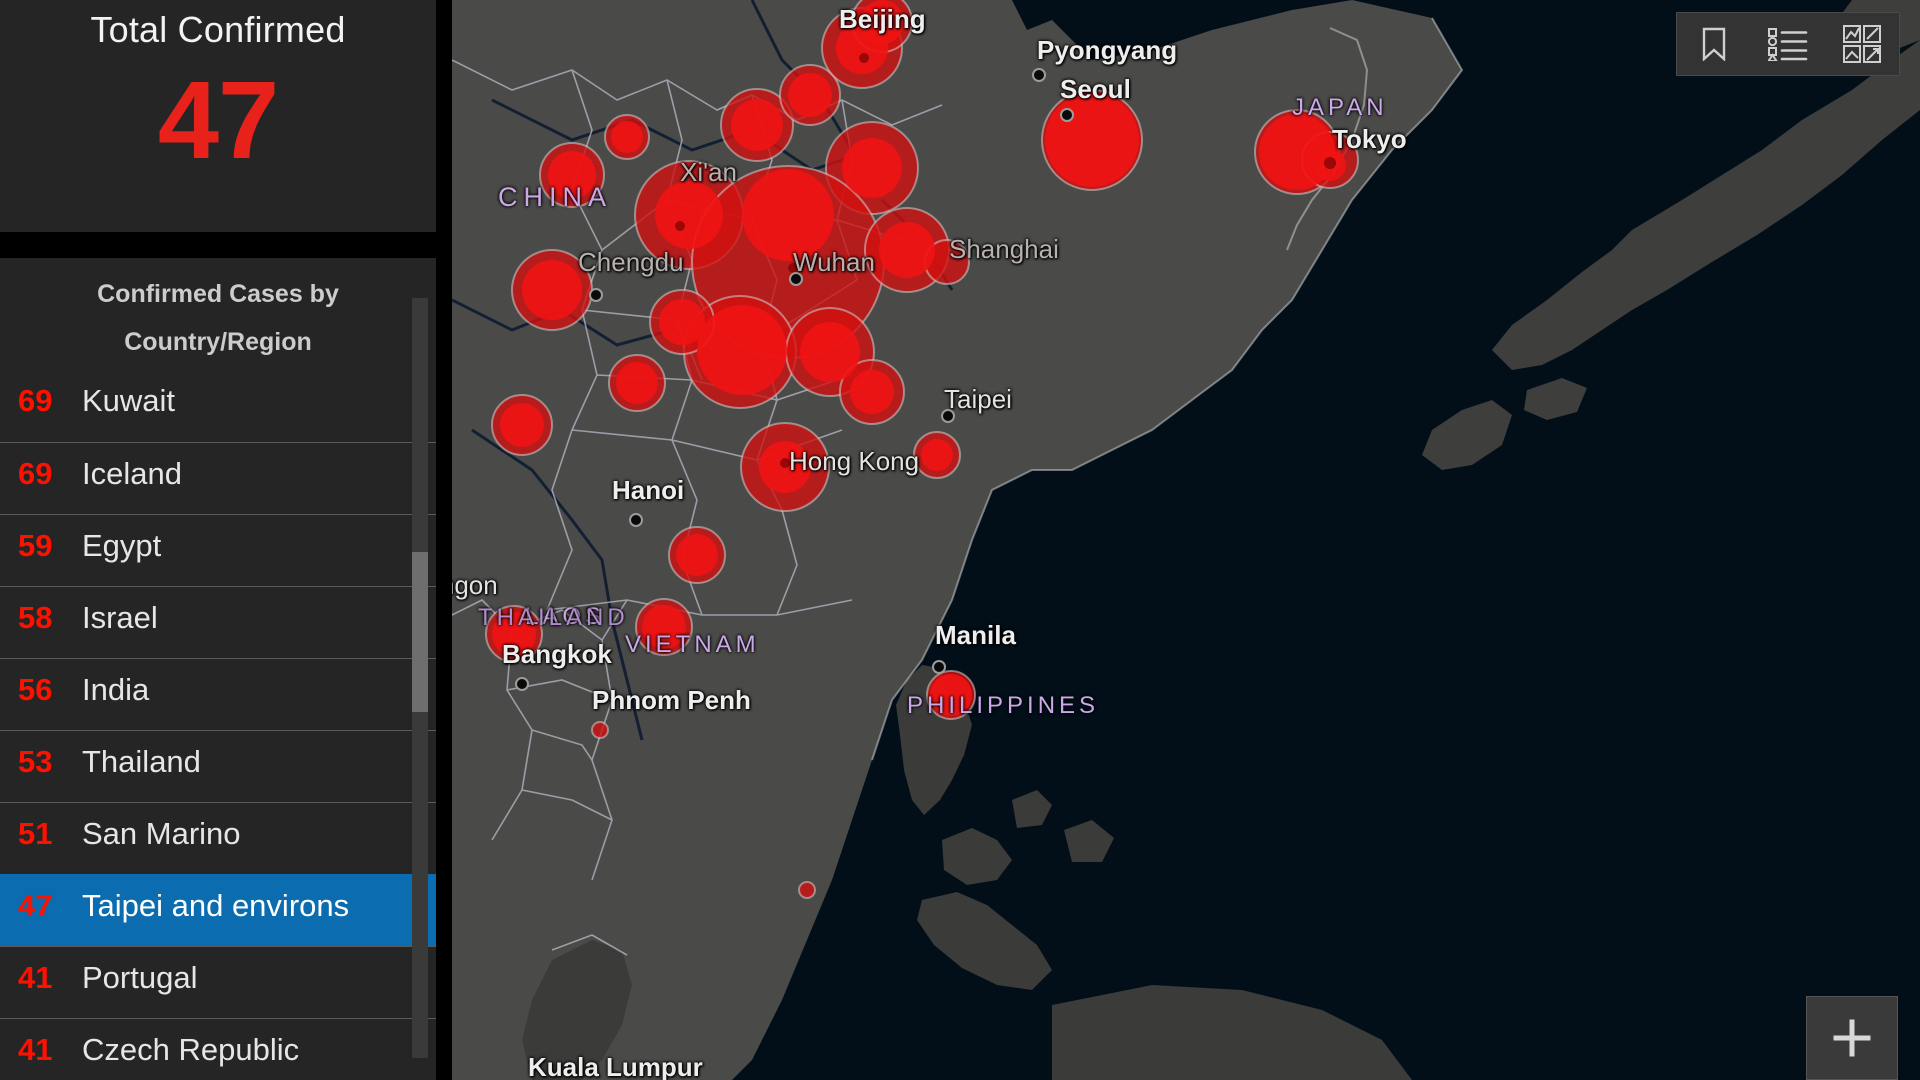 This screenshot has height=1080, width=1920. Describe the element at coordinates (218, 29) in the screenshot. I see `total-confirmed-title: Total Confirmed` at that location.